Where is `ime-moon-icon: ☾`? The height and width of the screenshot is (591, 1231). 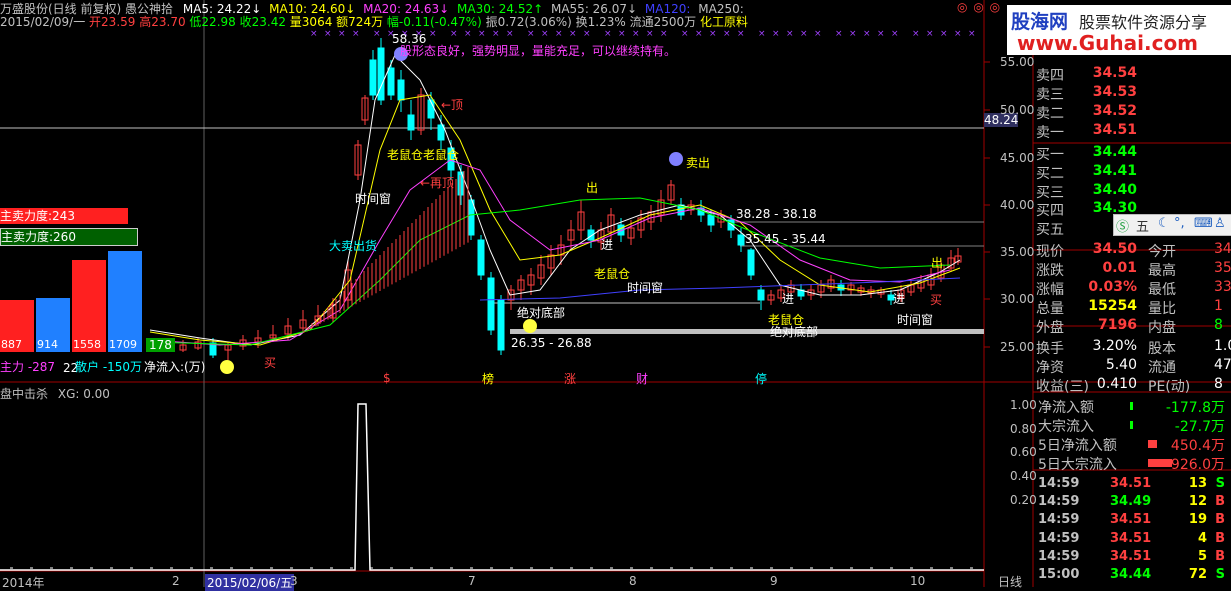 ime-moon-icon: ☾ is located at coordinates (1164, 223).